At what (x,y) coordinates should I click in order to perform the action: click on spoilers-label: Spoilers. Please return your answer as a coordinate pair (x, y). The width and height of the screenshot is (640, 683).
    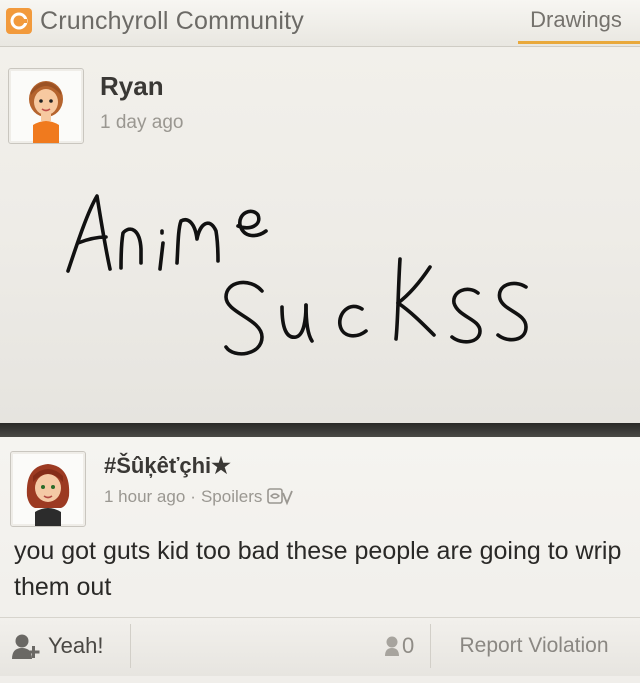
    Looking at the image, I should click on (231, 496).